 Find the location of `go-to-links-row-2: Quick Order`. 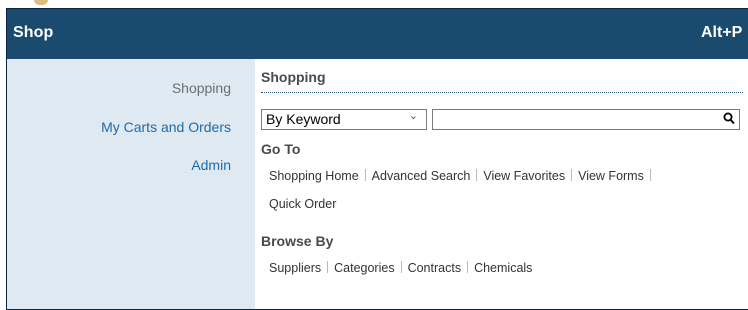

go-to-links-row-2: Quick Order is located at coordinates (302, 204).